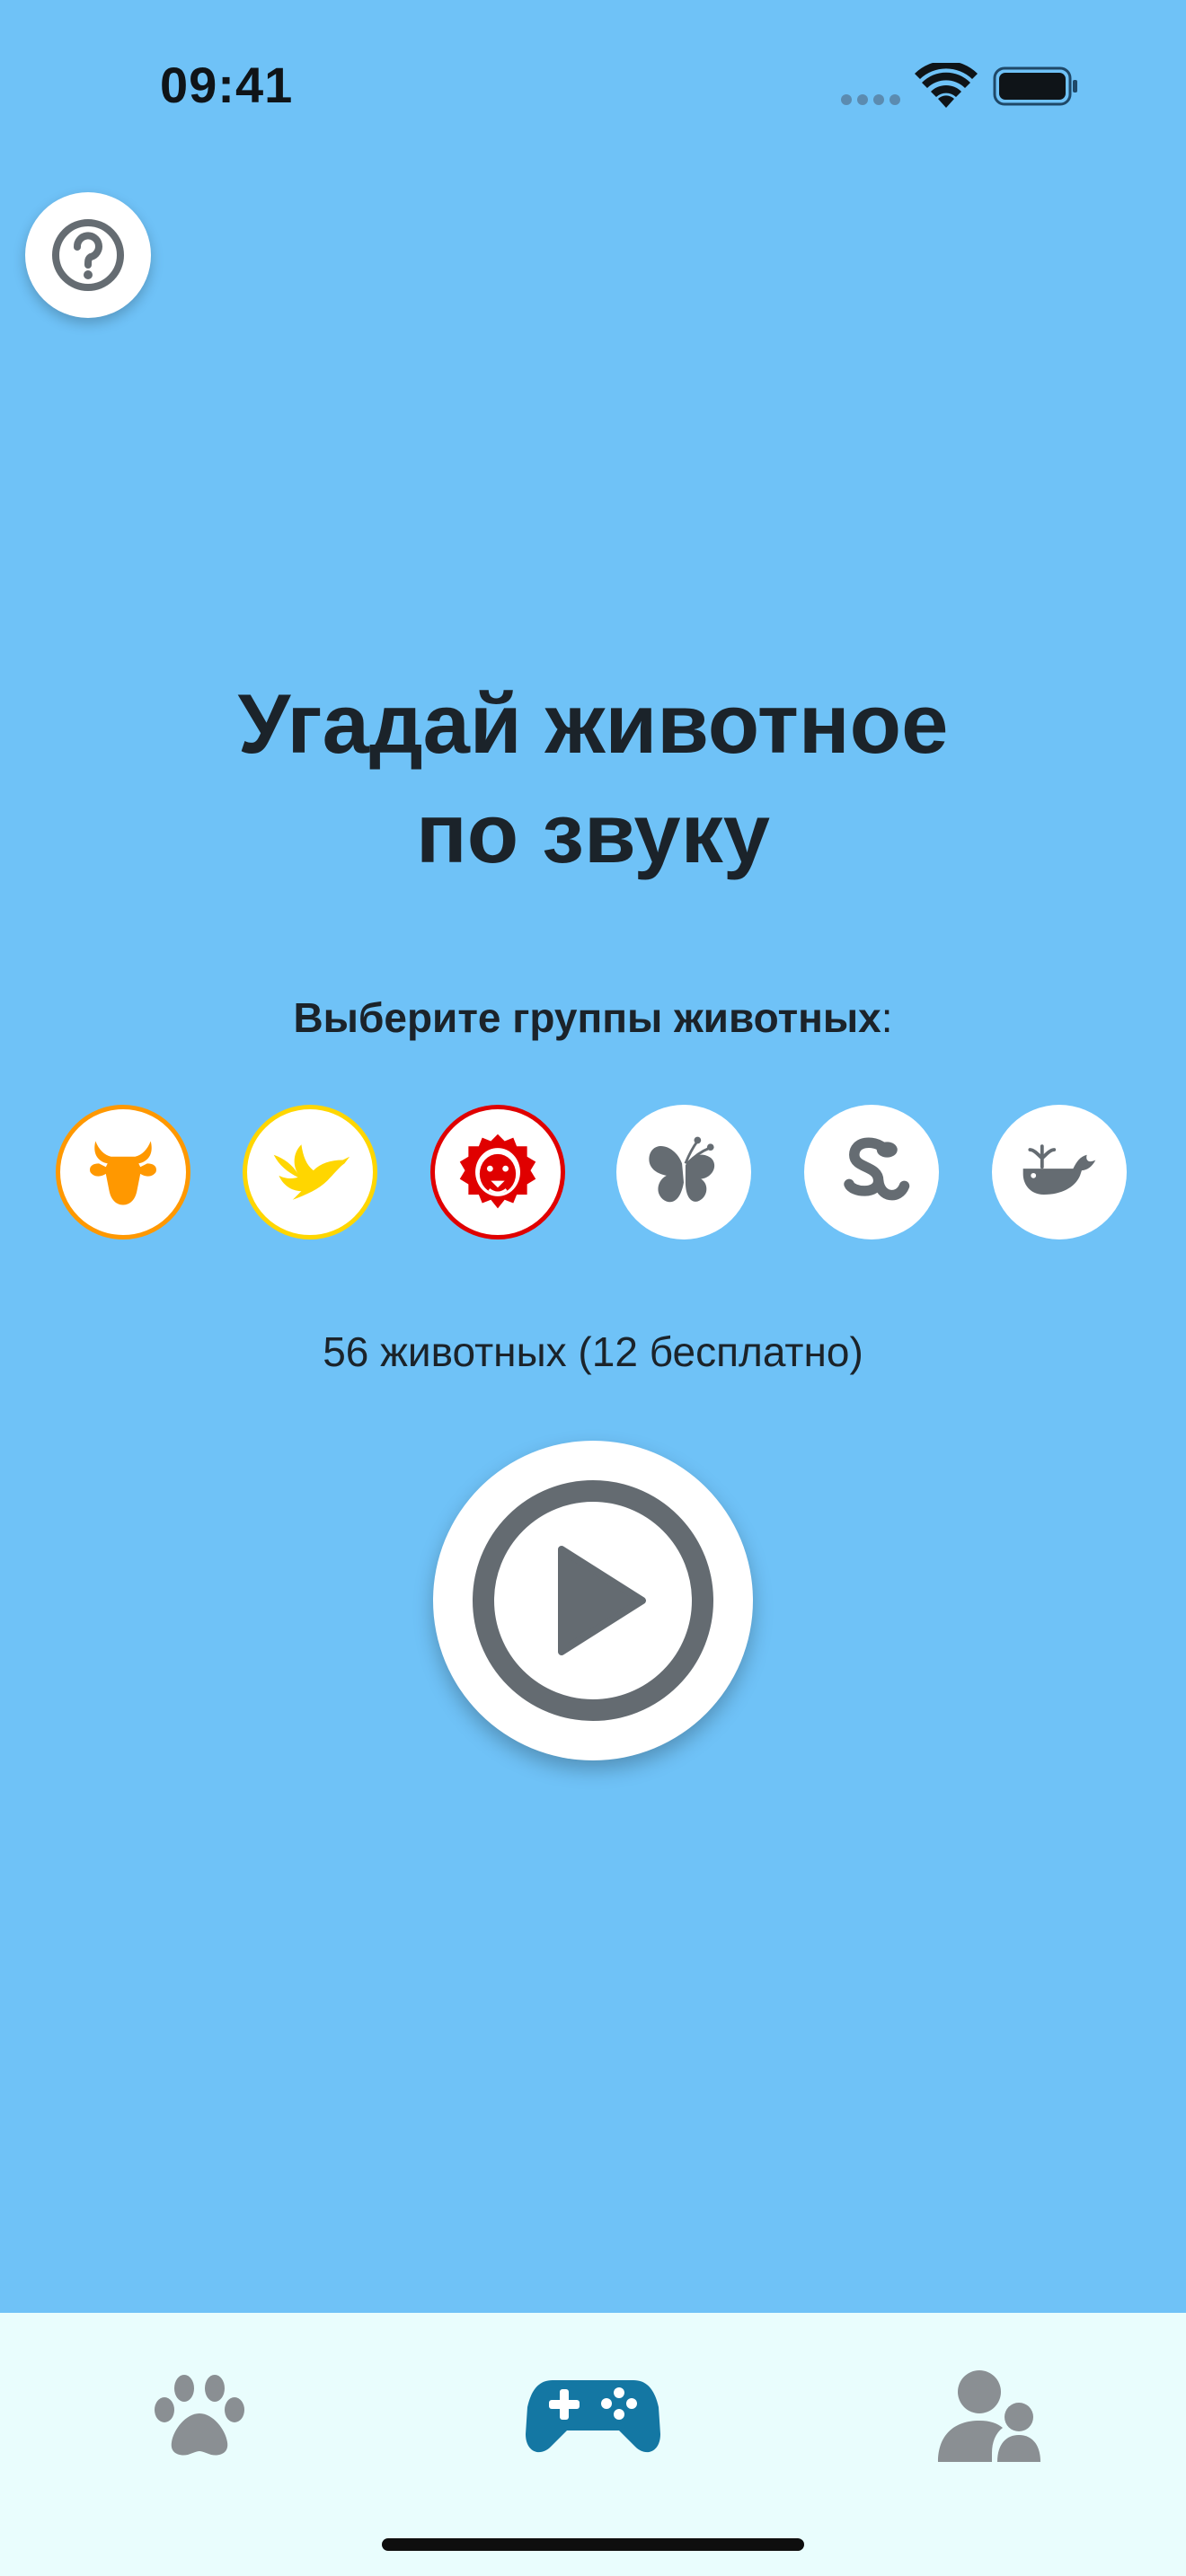 This screenshot has height=2576, width=1186. I want to click on status-bar: 09:41, so click(593, 90).